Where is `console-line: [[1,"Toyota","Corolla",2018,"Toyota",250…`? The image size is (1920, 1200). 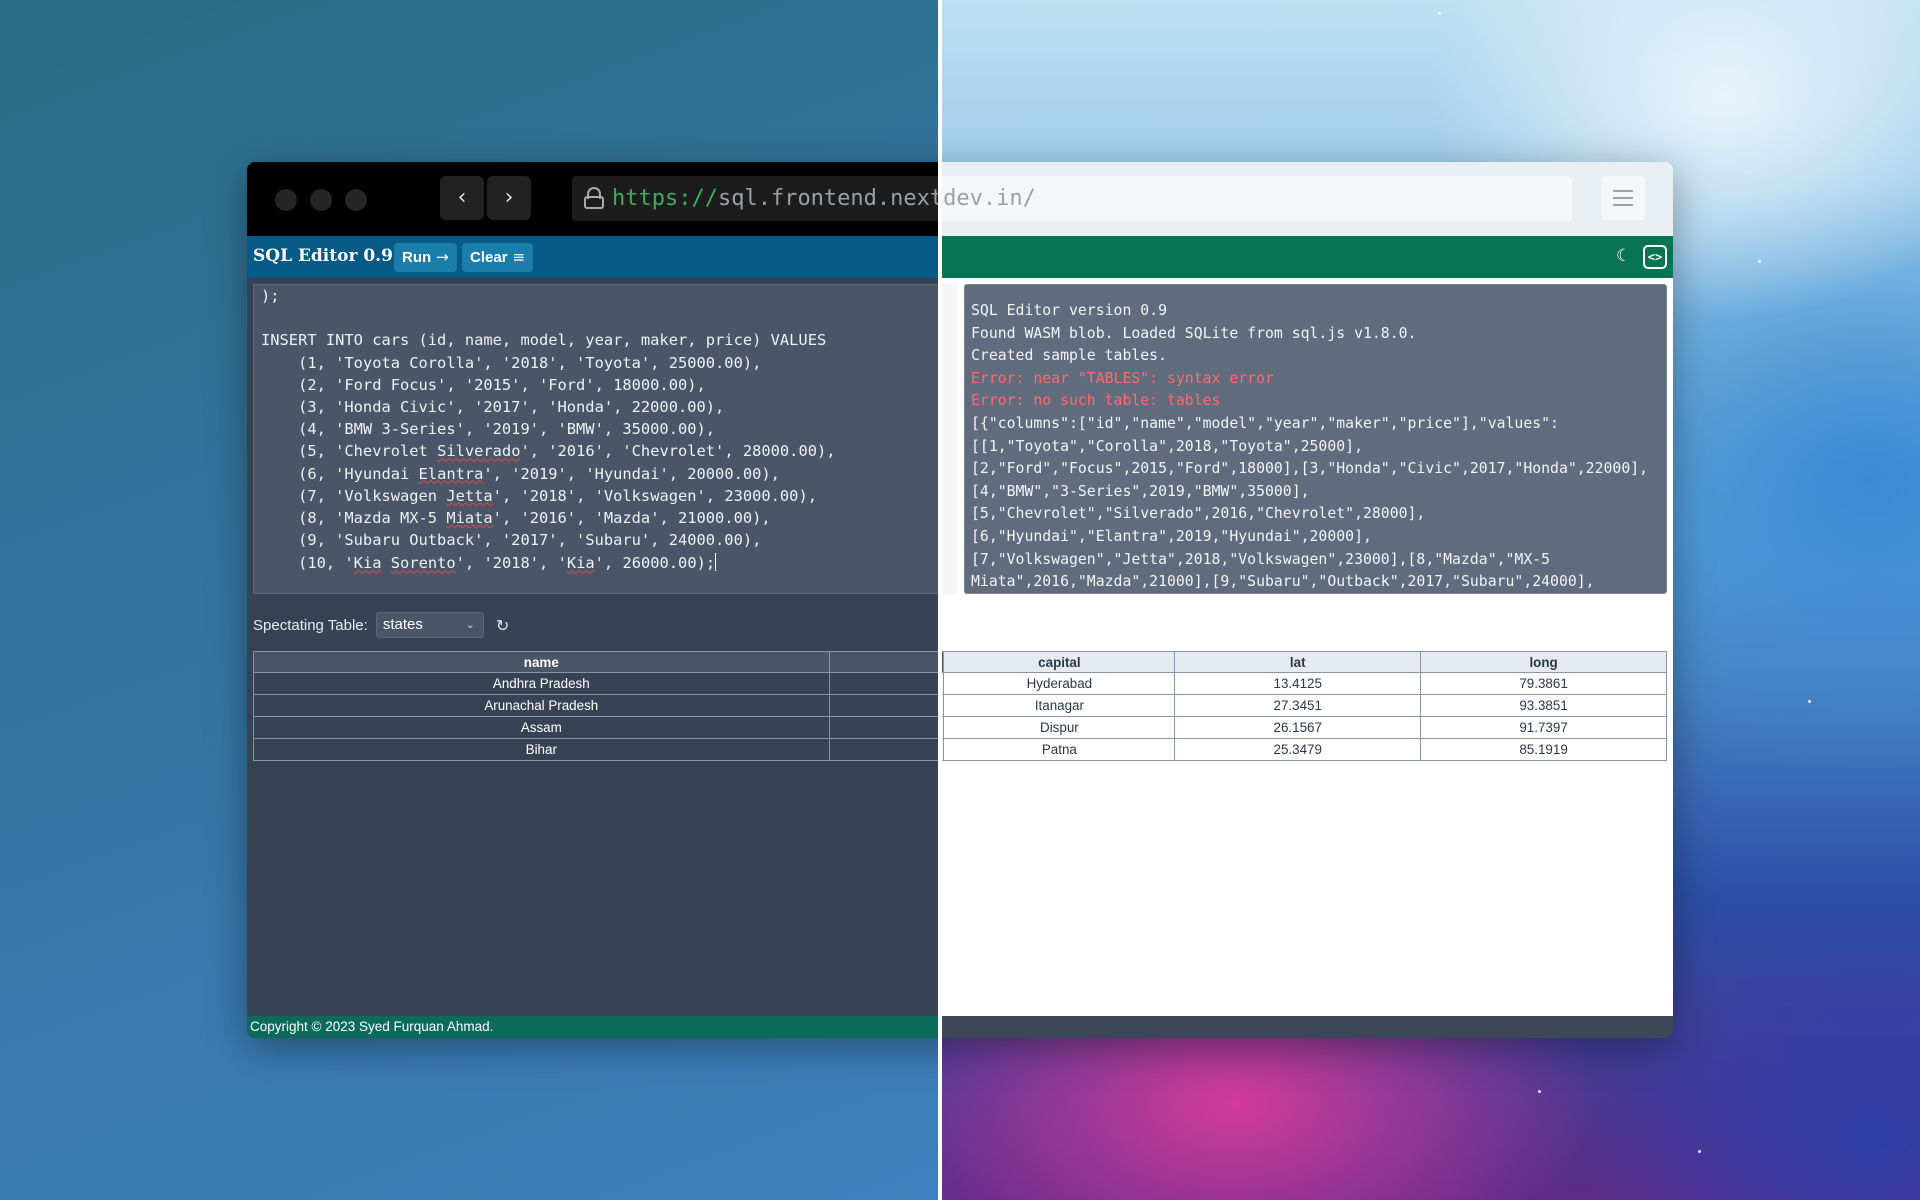
console-line: [[1,"Toyota","Corolla",2018,"Toyota",250… is located at coordinates (1167, 446).